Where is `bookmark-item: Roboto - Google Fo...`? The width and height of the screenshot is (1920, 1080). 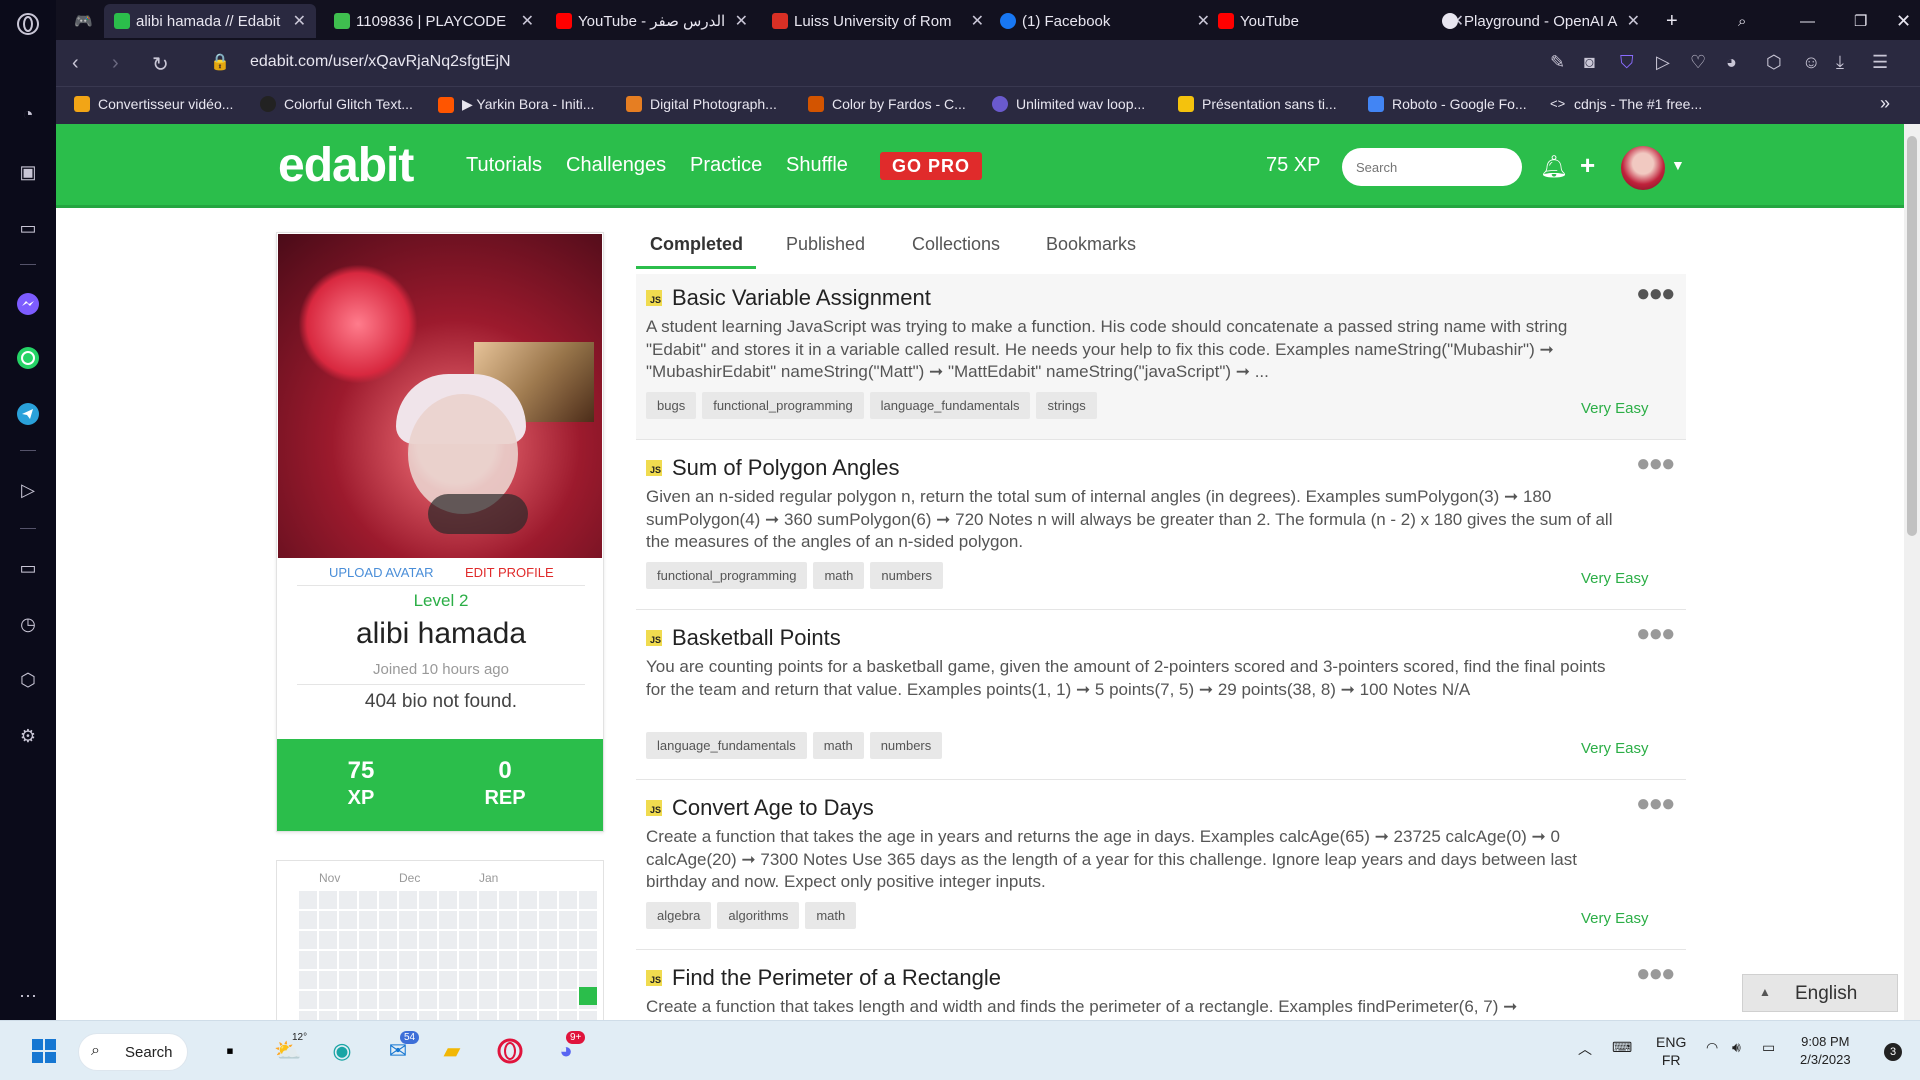 bookmark-item: Roboto - Google Fo... is located at coordinates (1447, 104).